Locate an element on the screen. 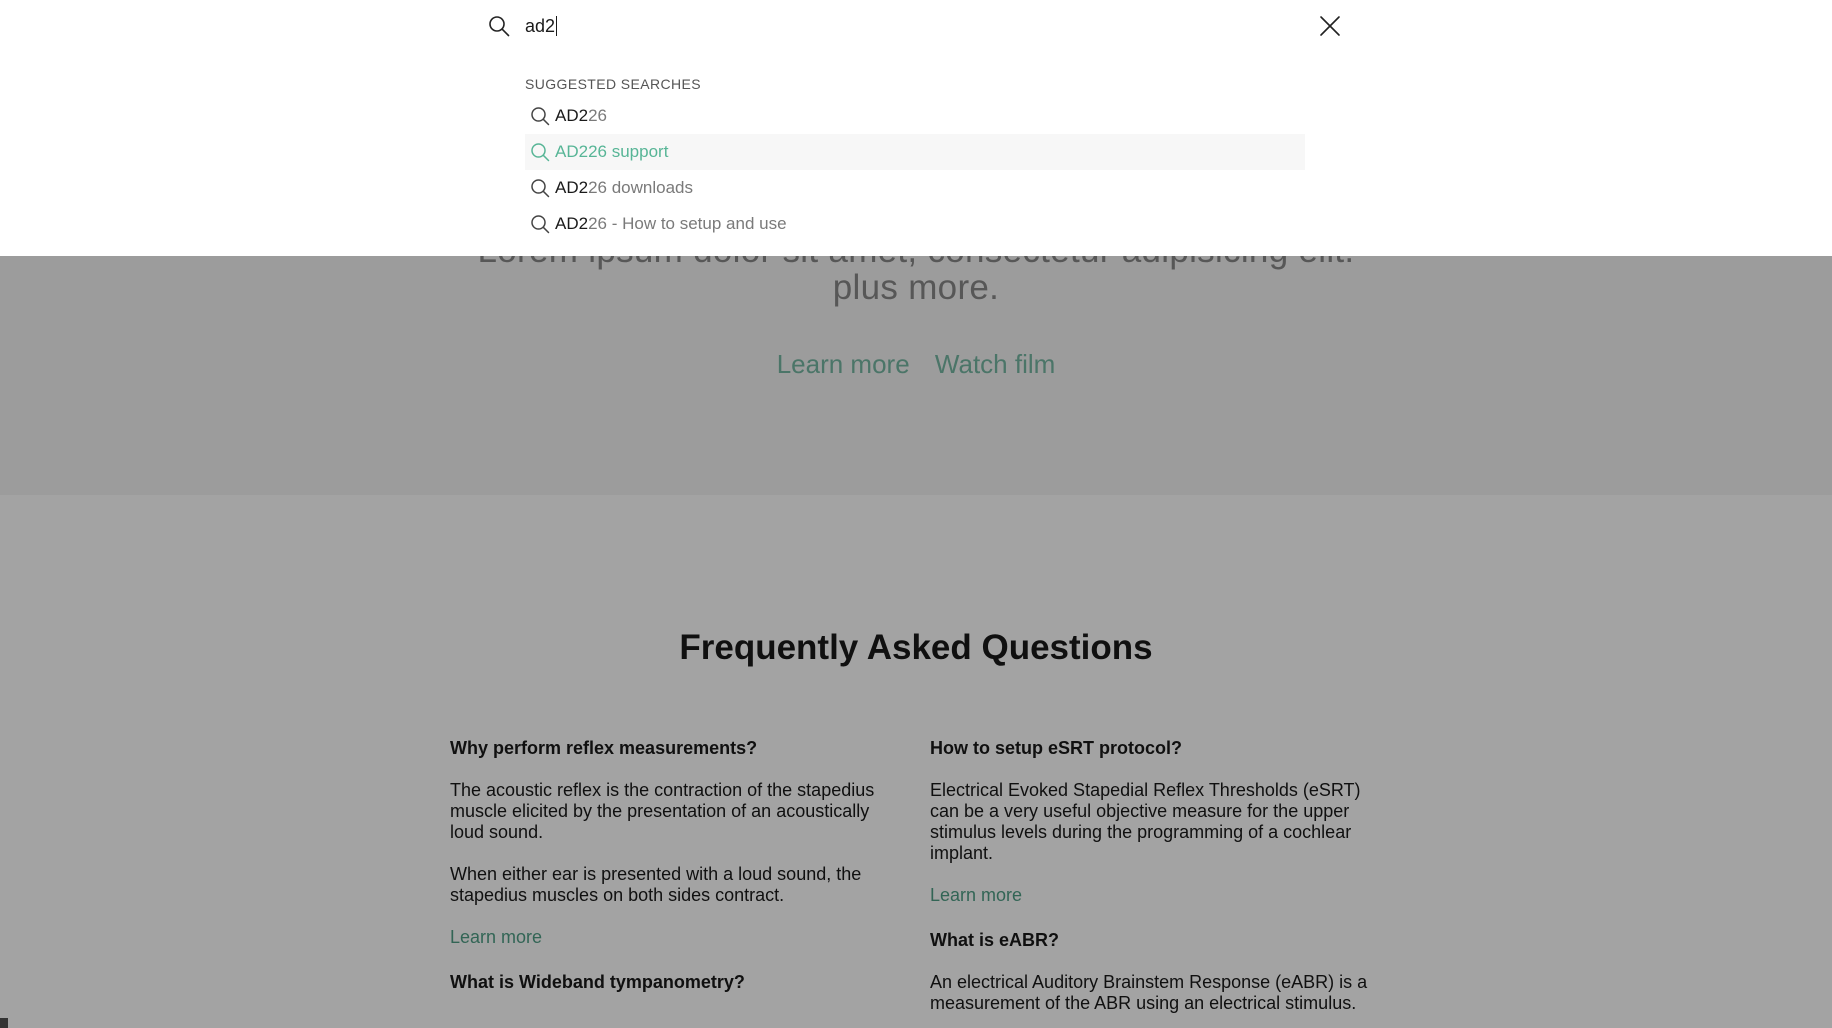 The width and height of the screenshot is (1832, 1028). suggestion-item: AD2 26 downloads is located at coordinates (915, 188).